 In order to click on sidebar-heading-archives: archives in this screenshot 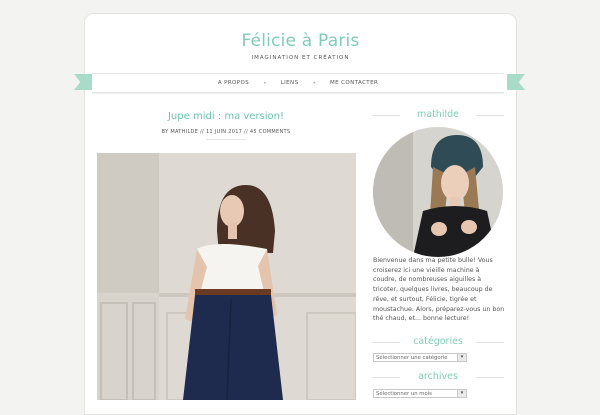, I will do `click(438, 376)`.